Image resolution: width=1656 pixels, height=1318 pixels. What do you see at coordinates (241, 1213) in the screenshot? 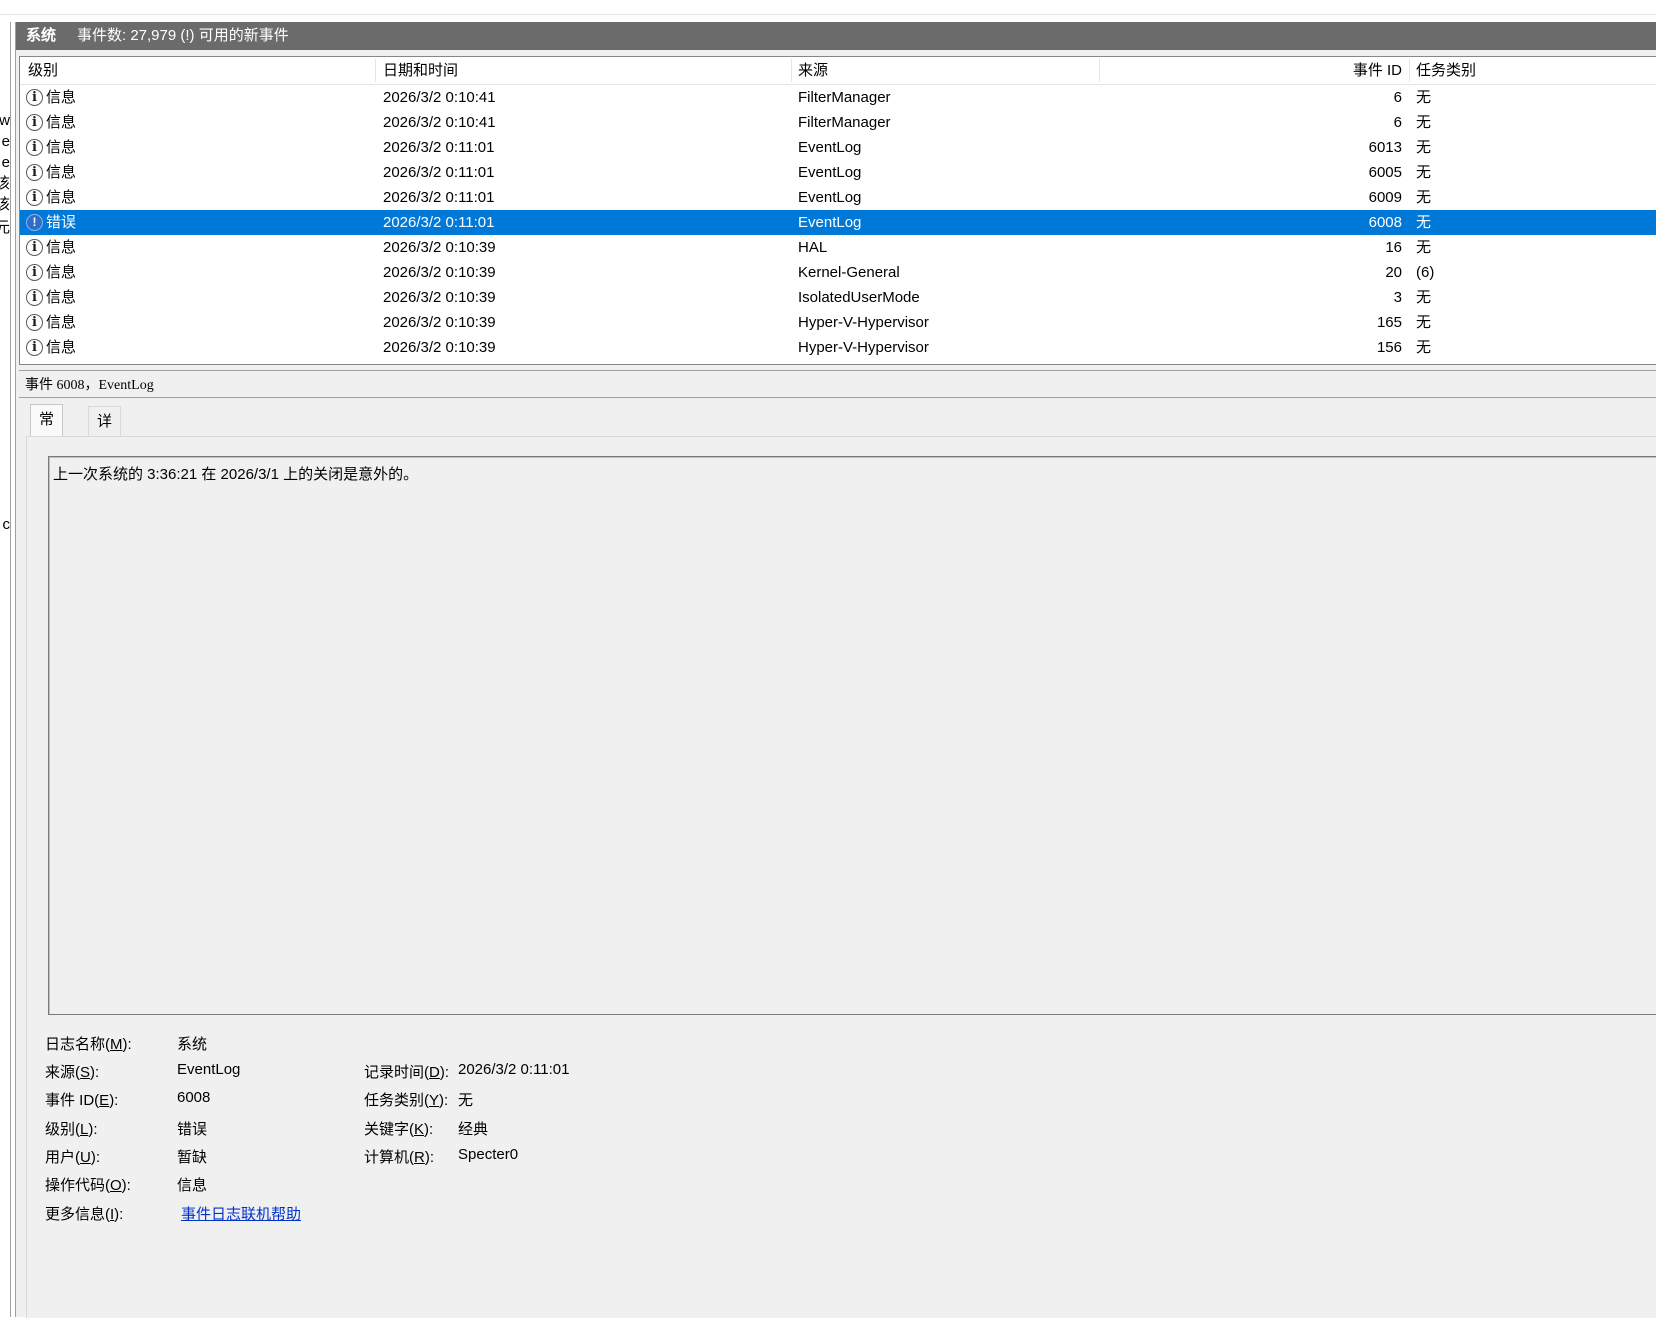
I see `online-help-link: 事件日志联机帮助` at bounding box center [241, 1213].